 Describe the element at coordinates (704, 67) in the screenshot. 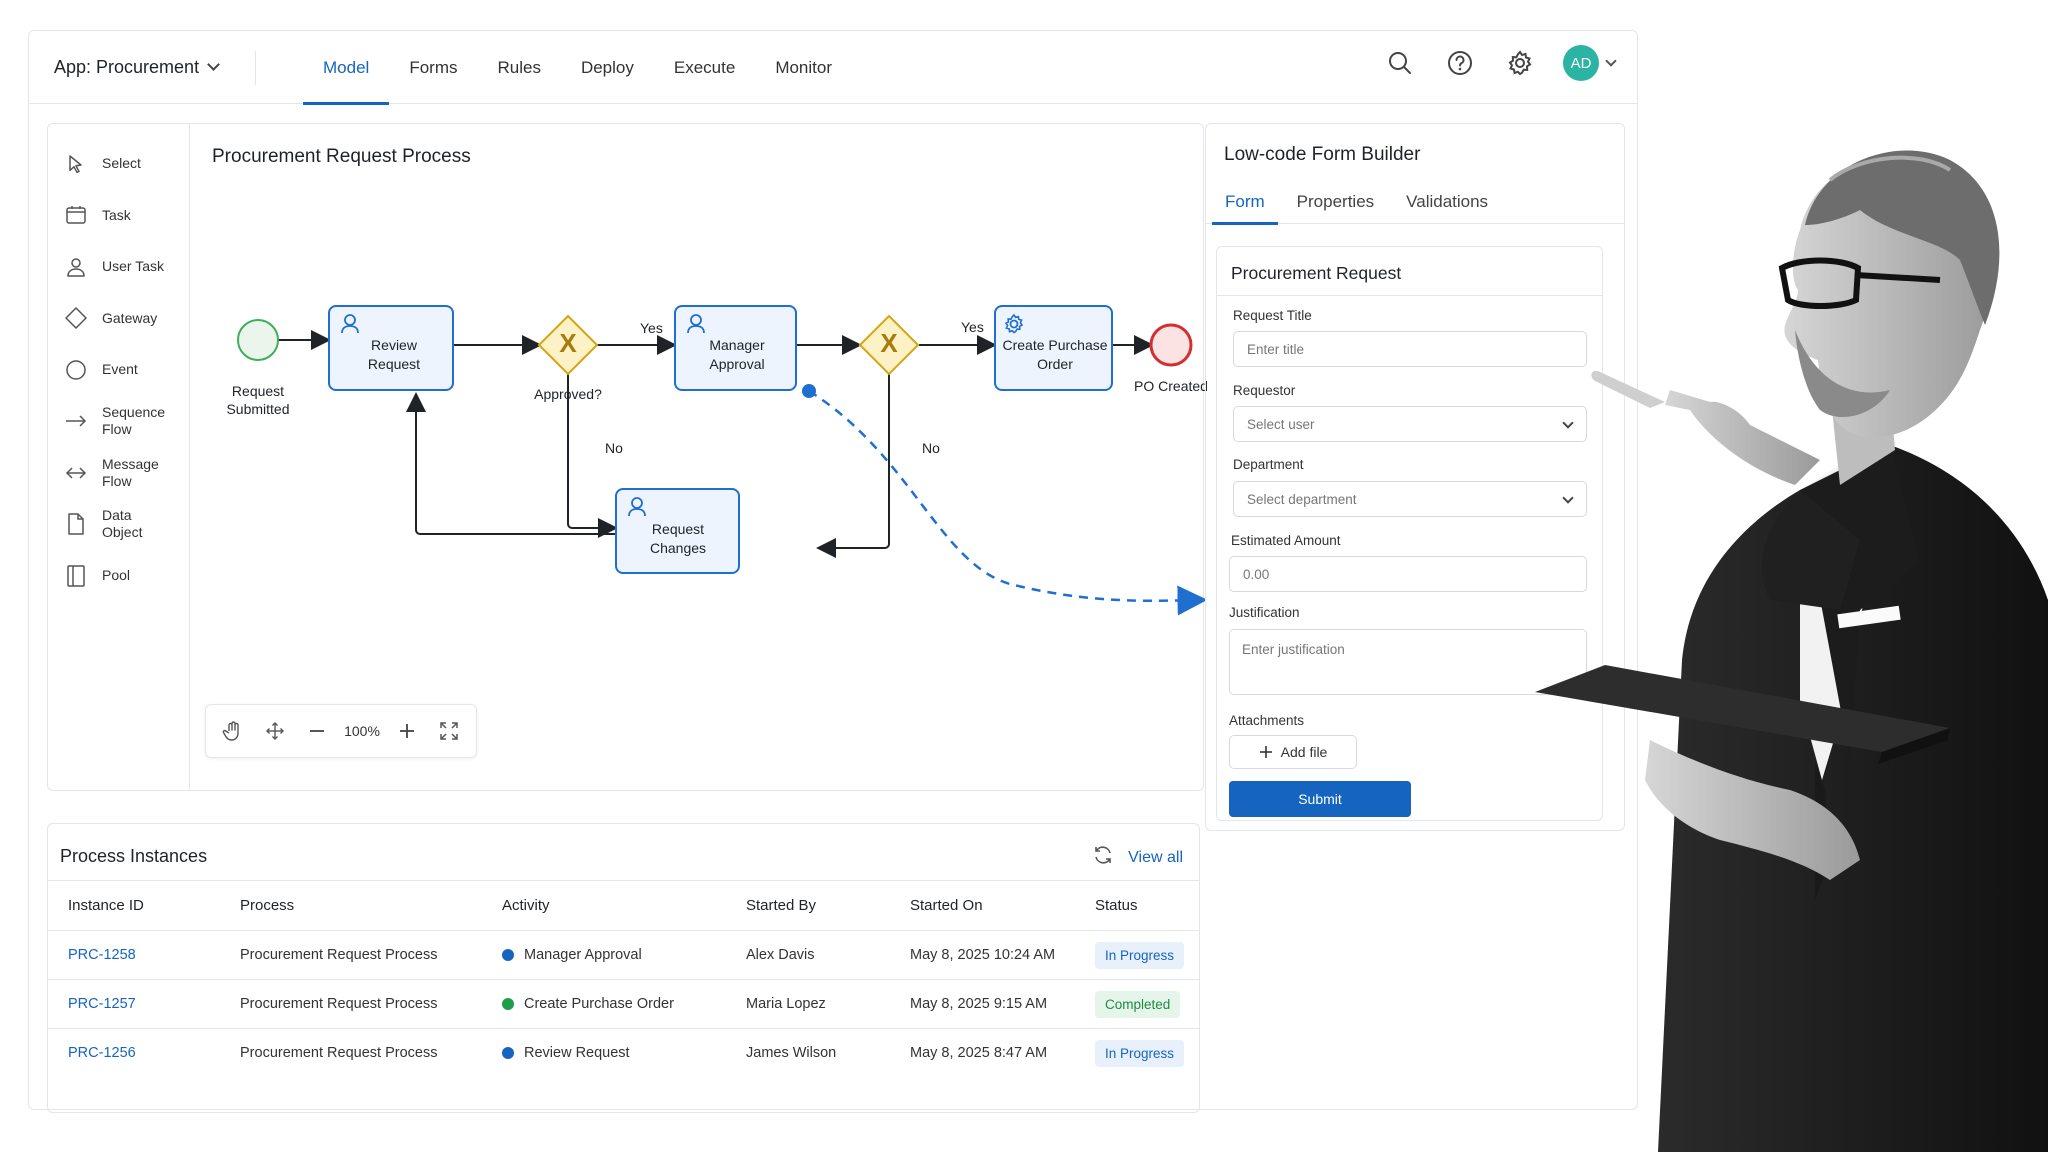

I see `nav-execute: Execute` at that location.